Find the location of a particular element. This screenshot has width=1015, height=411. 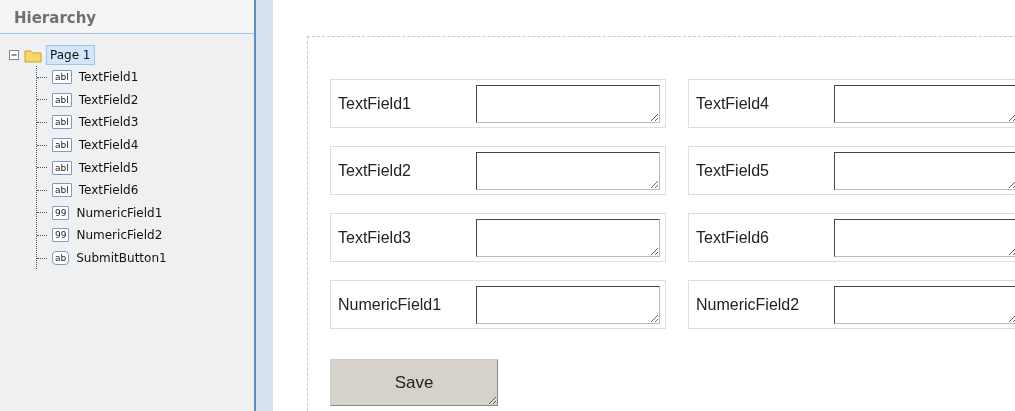

tree-item: SubmitButton1 is located at coordinates (121, 258).